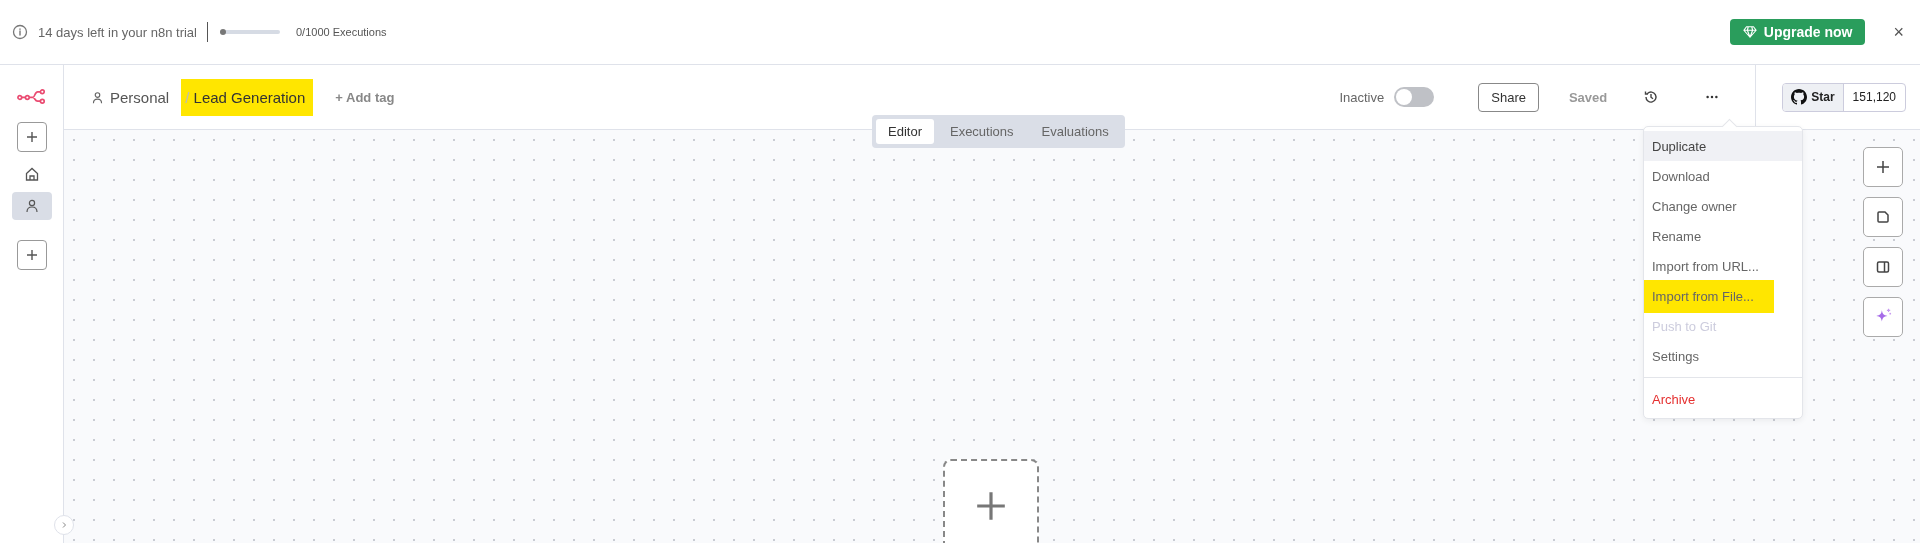 The image size is (1920, 543). I want to click on panel-icon, so click(1883, 267).